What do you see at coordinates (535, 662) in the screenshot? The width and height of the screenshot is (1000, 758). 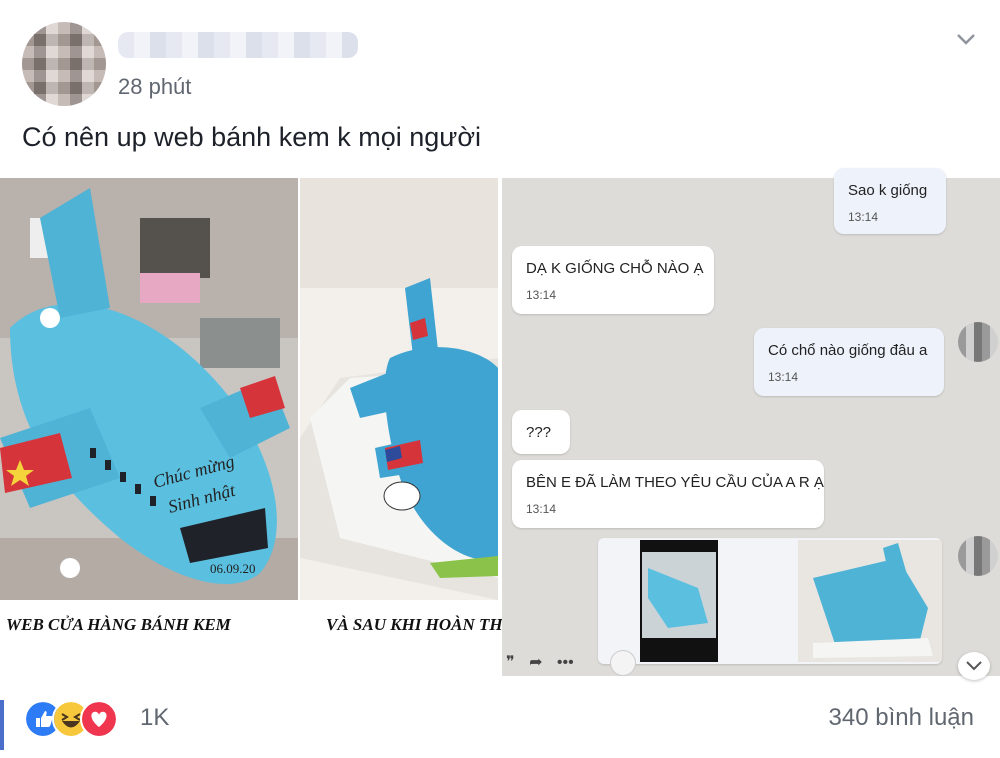 I see `share-icon: ➦` at bounding box center [535, 662].